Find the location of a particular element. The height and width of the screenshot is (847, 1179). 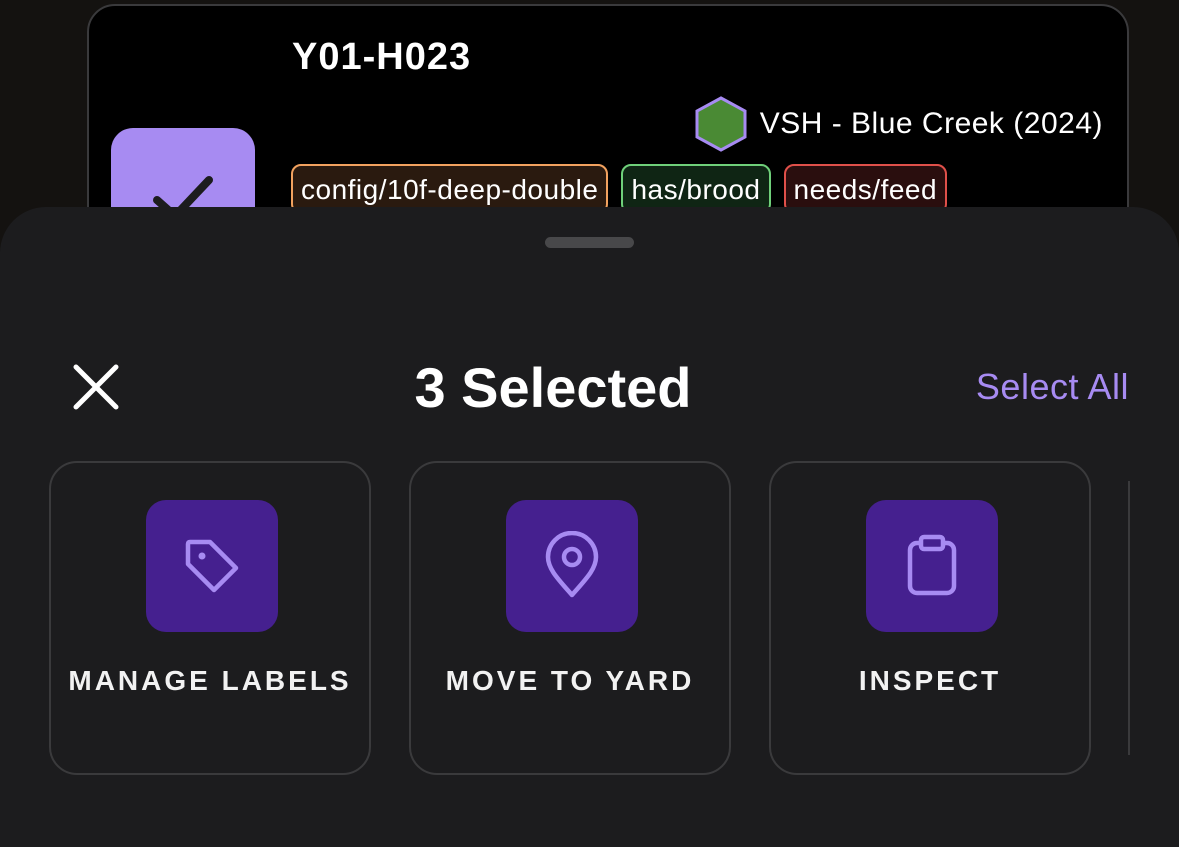

move-to-yard-button: MOVE TO YARD is located at coordinates (570, 618).